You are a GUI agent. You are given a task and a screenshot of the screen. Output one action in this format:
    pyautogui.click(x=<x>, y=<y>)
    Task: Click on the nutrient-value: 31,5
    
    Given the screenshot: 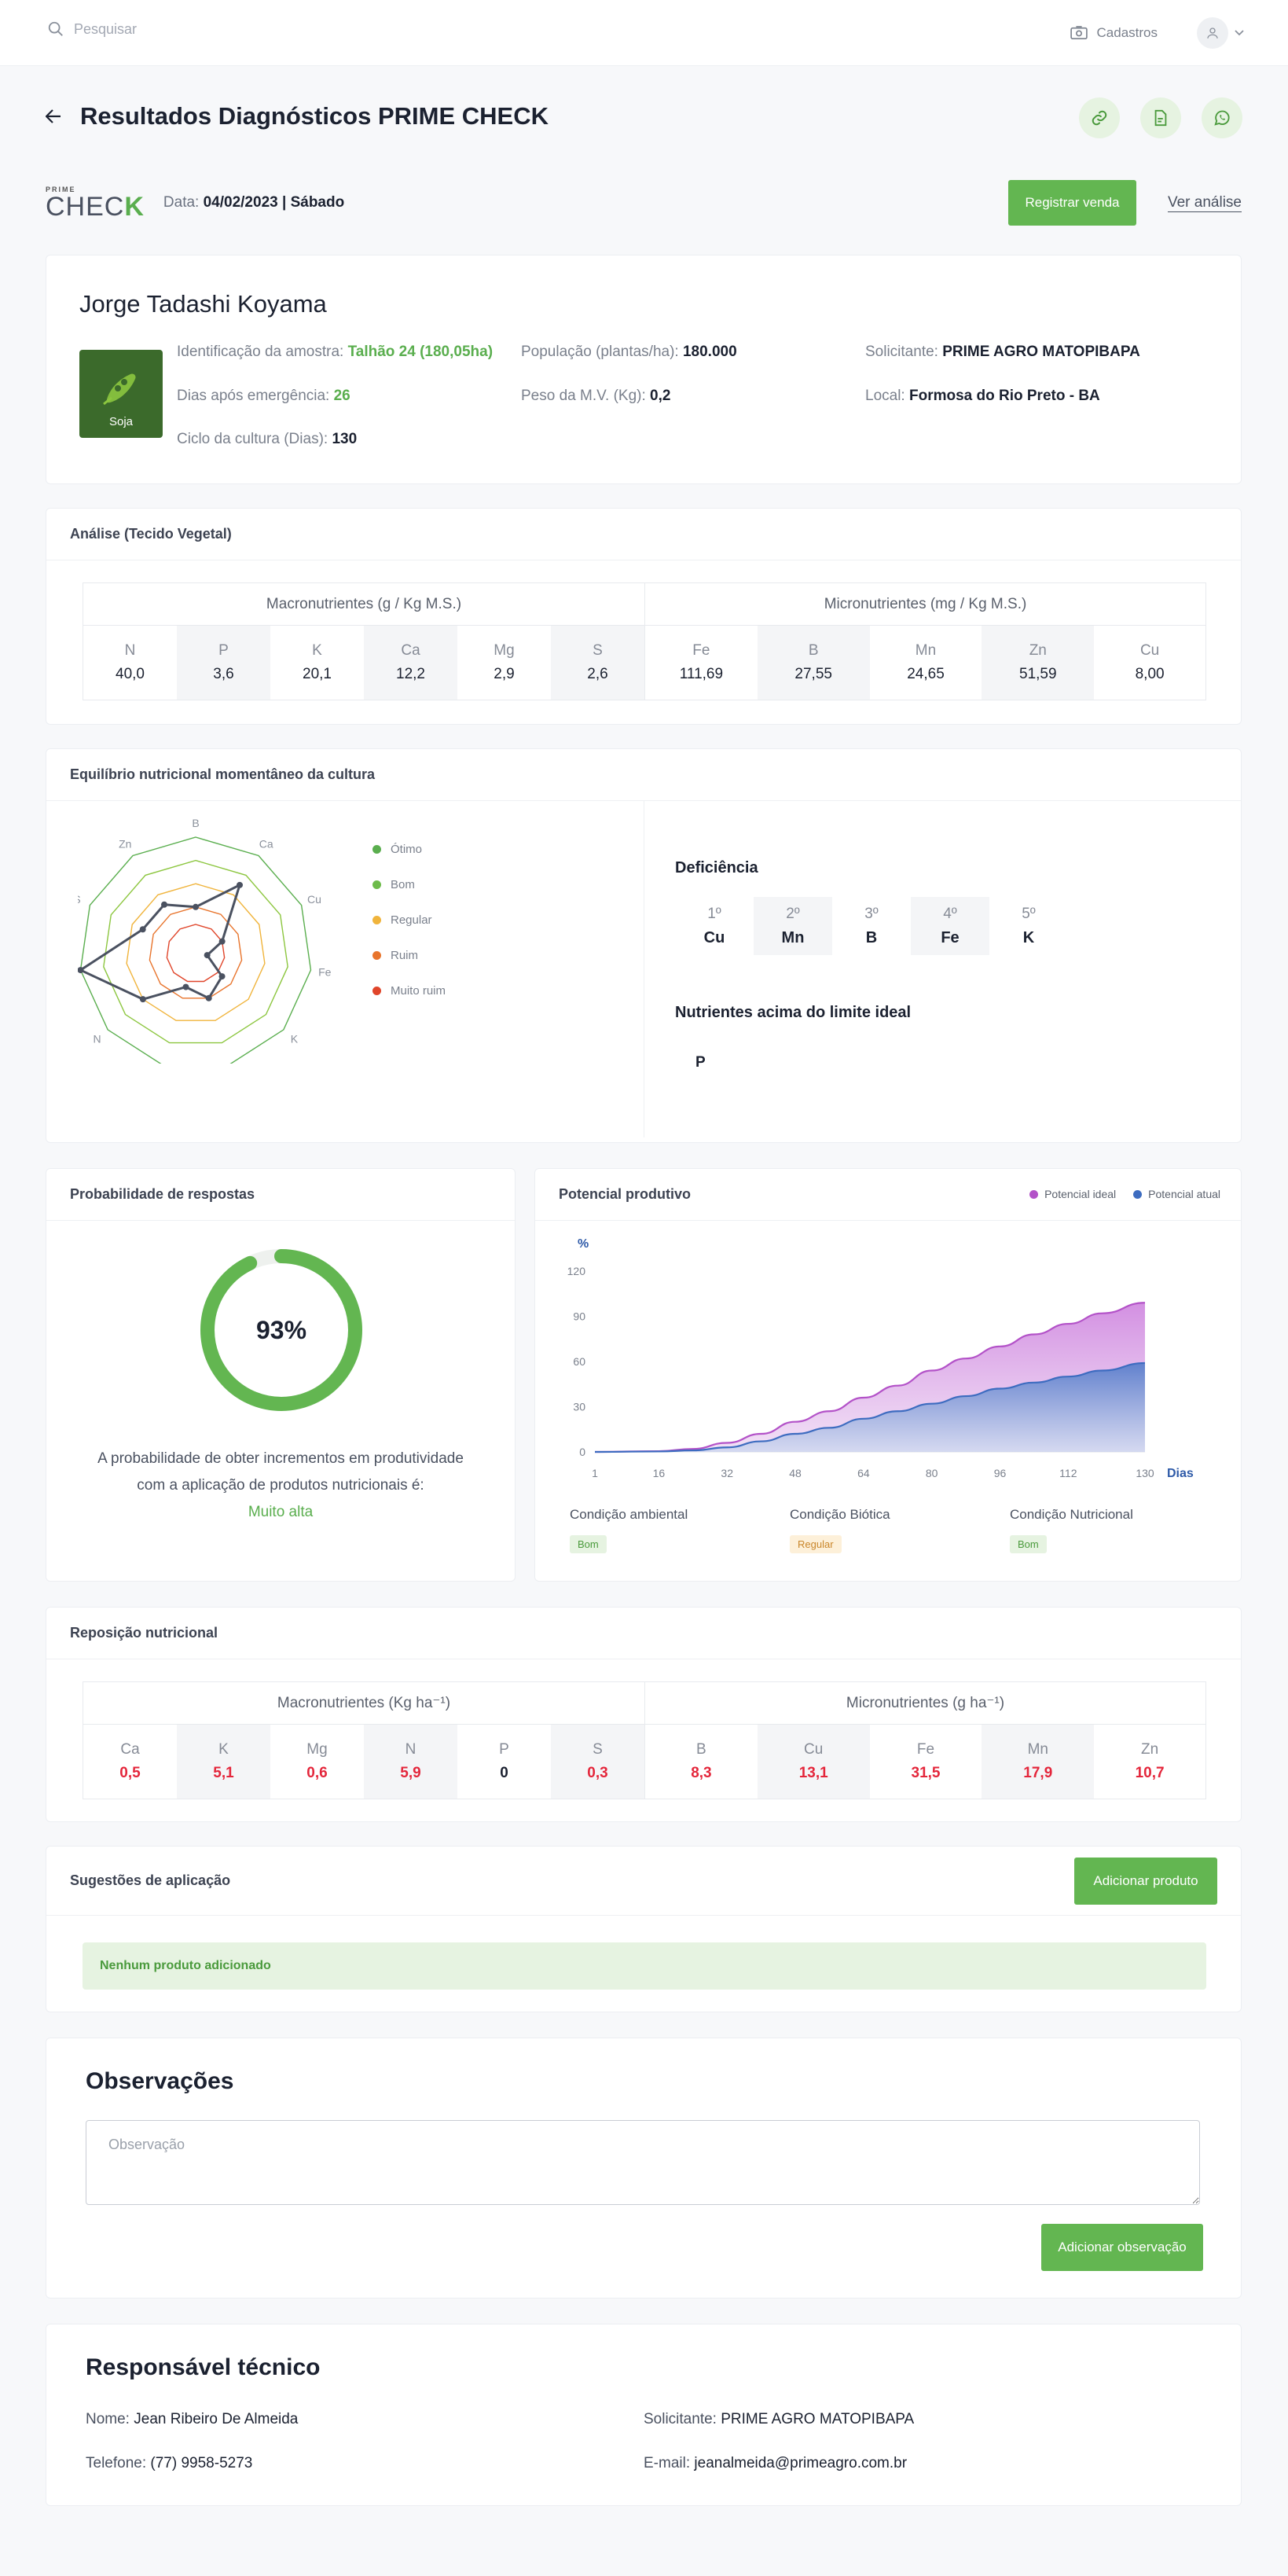 What is the action you would take?
    pyautogui.click(x=926, y=1773)
    